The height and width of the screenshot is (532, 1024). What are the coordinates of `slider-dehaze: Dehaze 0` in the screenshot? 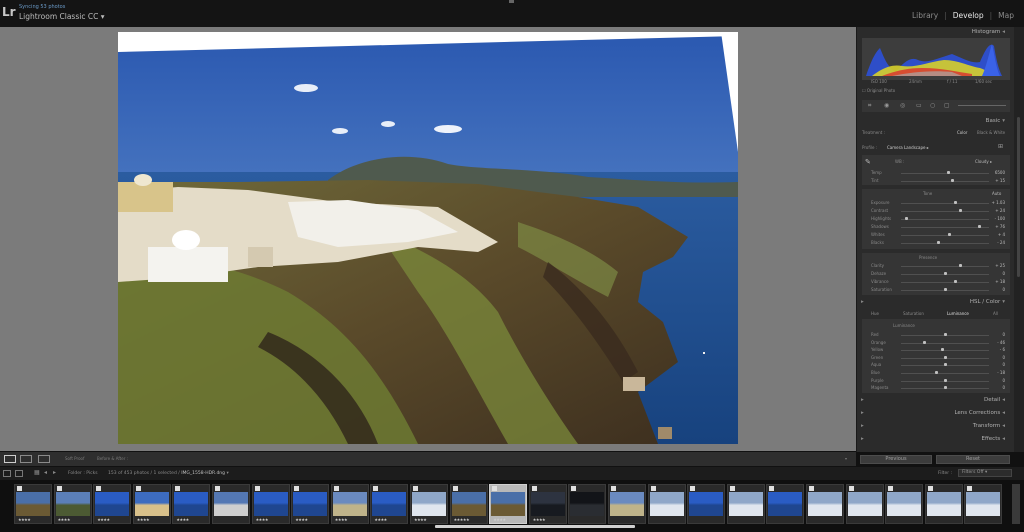 It's located at (941, 274).